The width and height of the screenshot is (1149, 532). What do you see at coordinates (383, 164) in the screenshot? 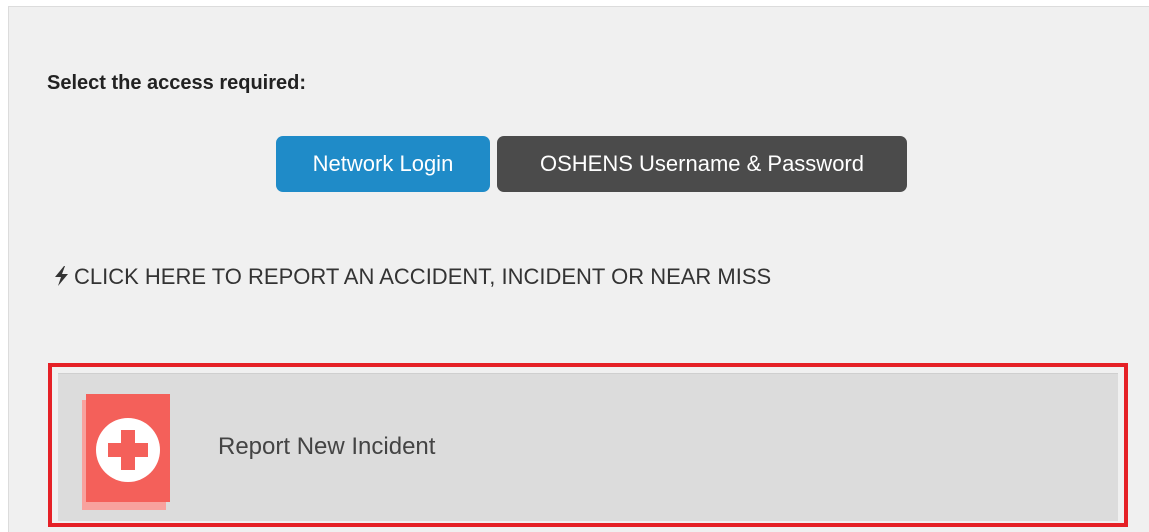
I see `network-login-button: Network Login` at bounding box center [383, 164].